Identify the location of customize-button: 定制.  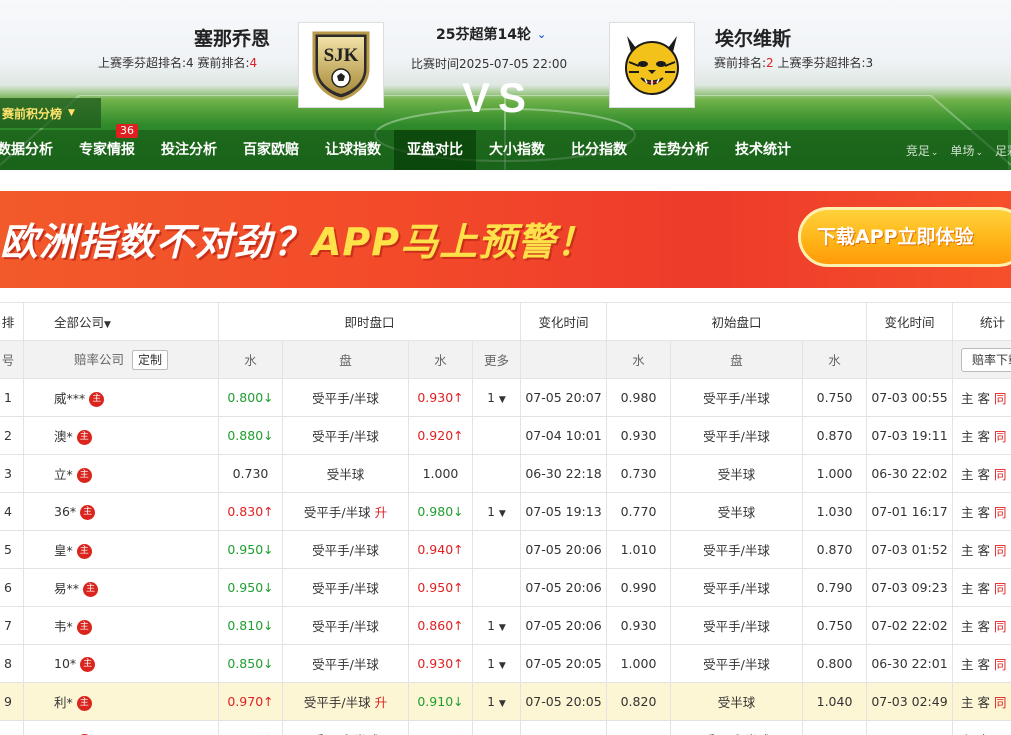
(150, 360).